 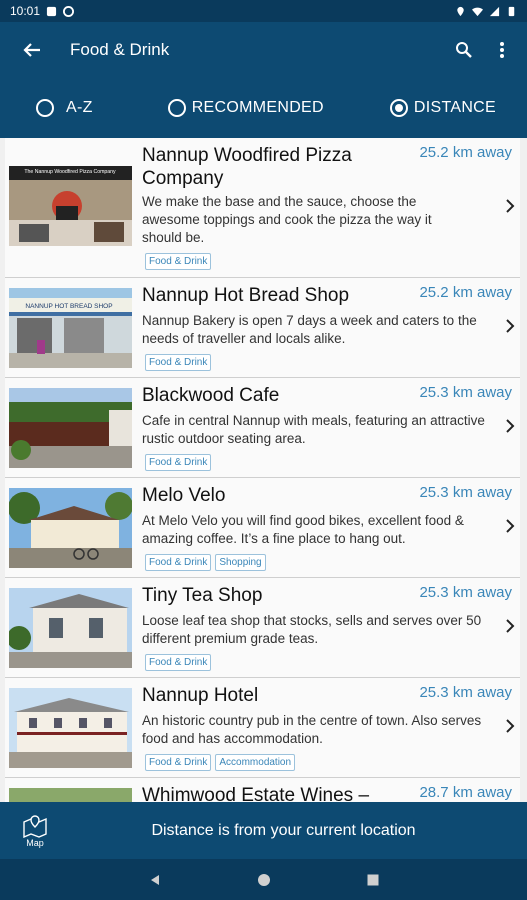 I want to click on sort-option-distance: DISTANCE, so click(x=443, y=108).